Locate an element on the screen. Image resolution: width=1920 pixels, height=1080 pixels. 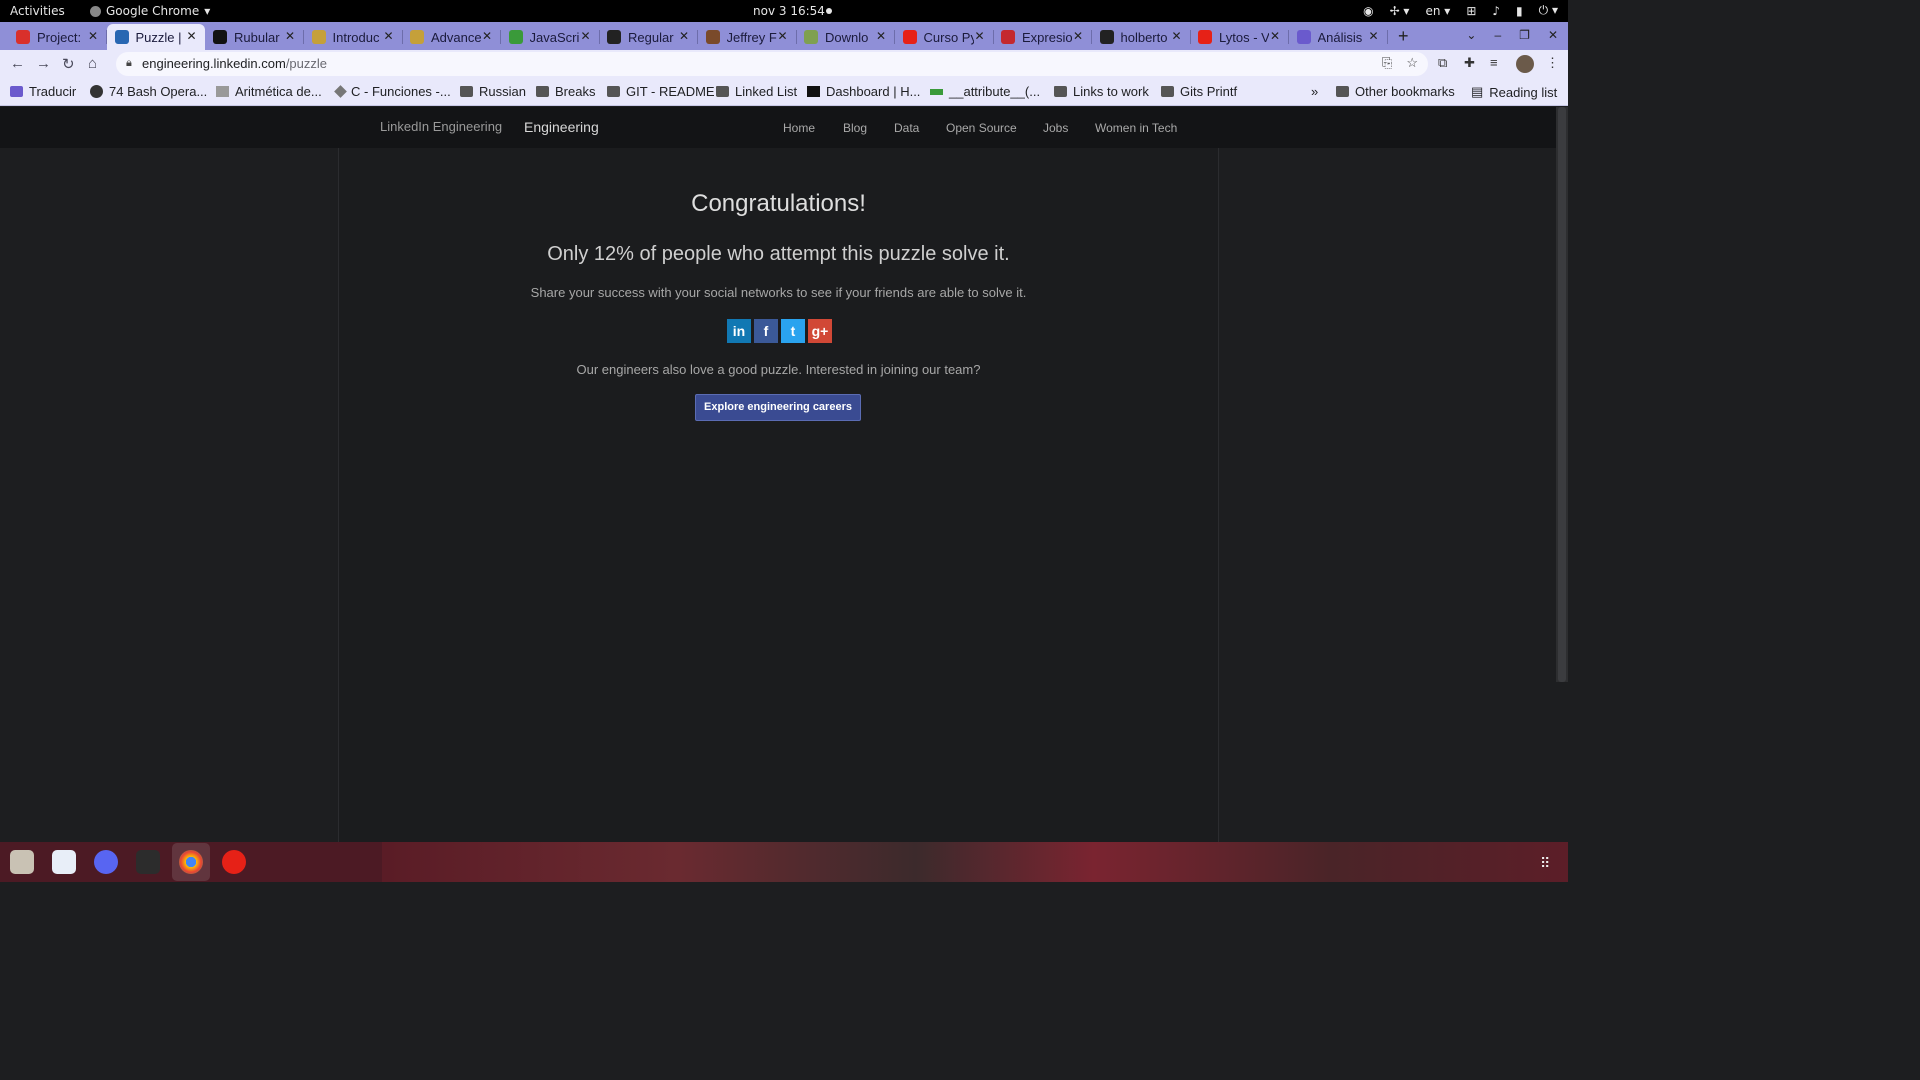
tab-item: JavaScri ✕ is located at coordinates (550, 37).